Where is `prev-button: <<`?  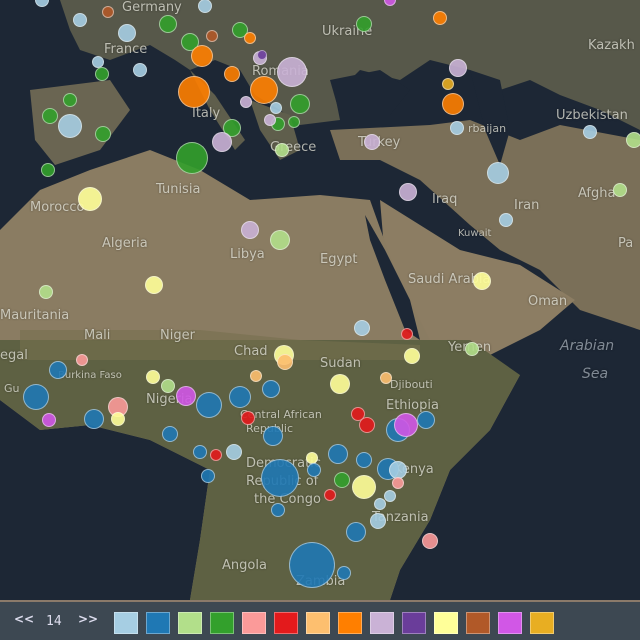 prev-button: << is located at coordinates (24, 619).